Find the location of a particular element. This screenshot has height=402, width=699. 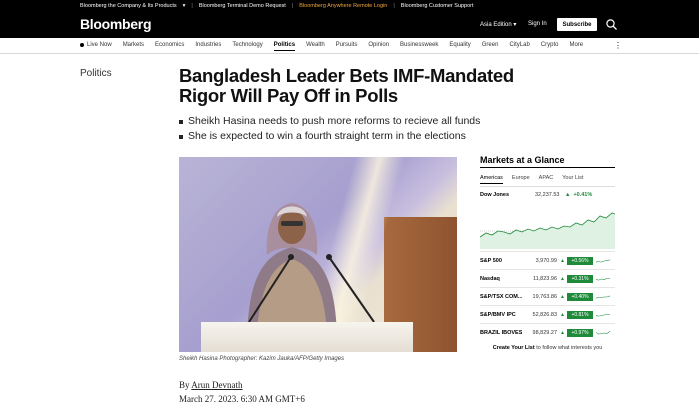

company-products-link: Bloomberg the Company & Its Products is located at coordinates (128, 6).